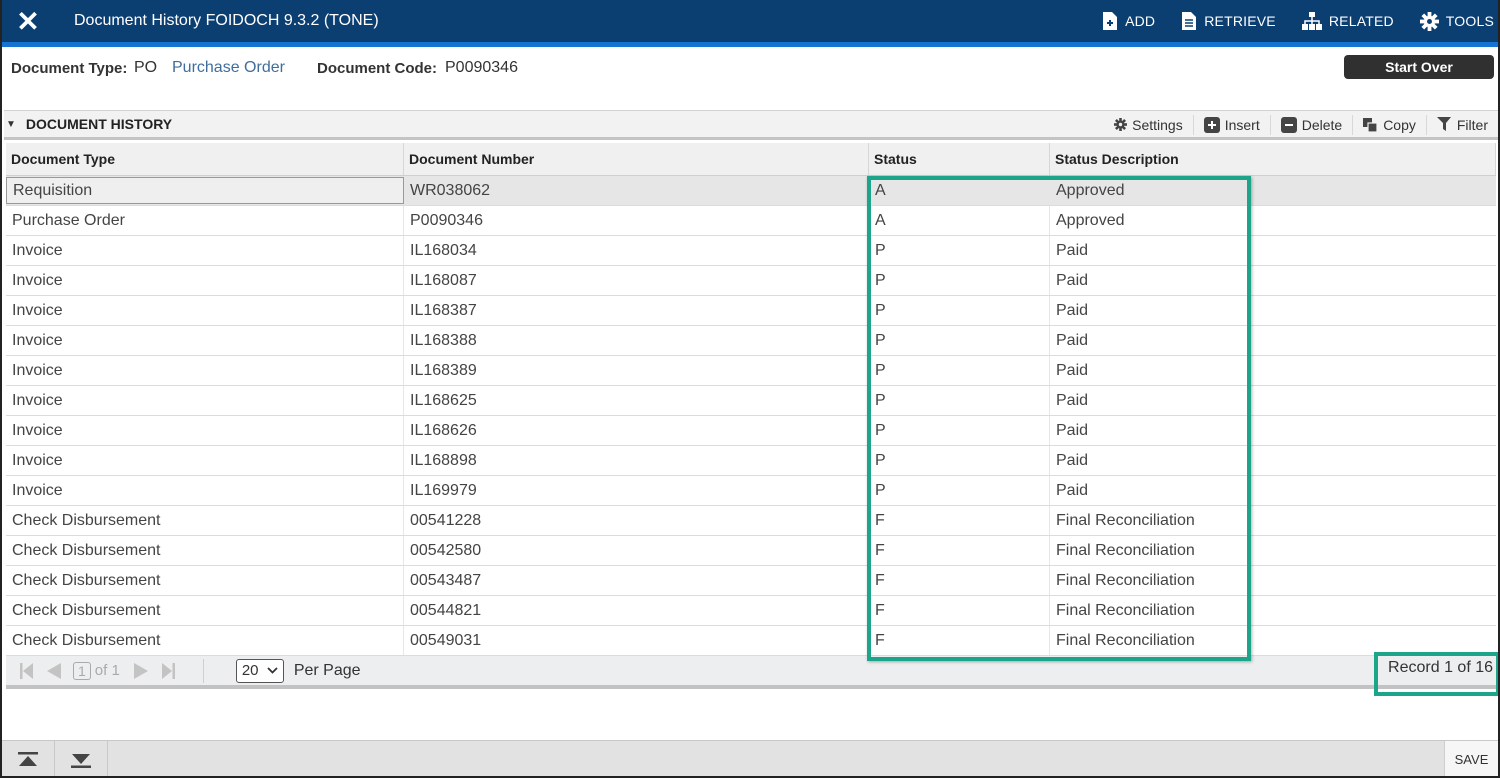 This screenshot has width=1500, height=778. Describe the element at coordinates (636, 220) in the screenshot. I see `document-number-cell: P0090346` at that location.